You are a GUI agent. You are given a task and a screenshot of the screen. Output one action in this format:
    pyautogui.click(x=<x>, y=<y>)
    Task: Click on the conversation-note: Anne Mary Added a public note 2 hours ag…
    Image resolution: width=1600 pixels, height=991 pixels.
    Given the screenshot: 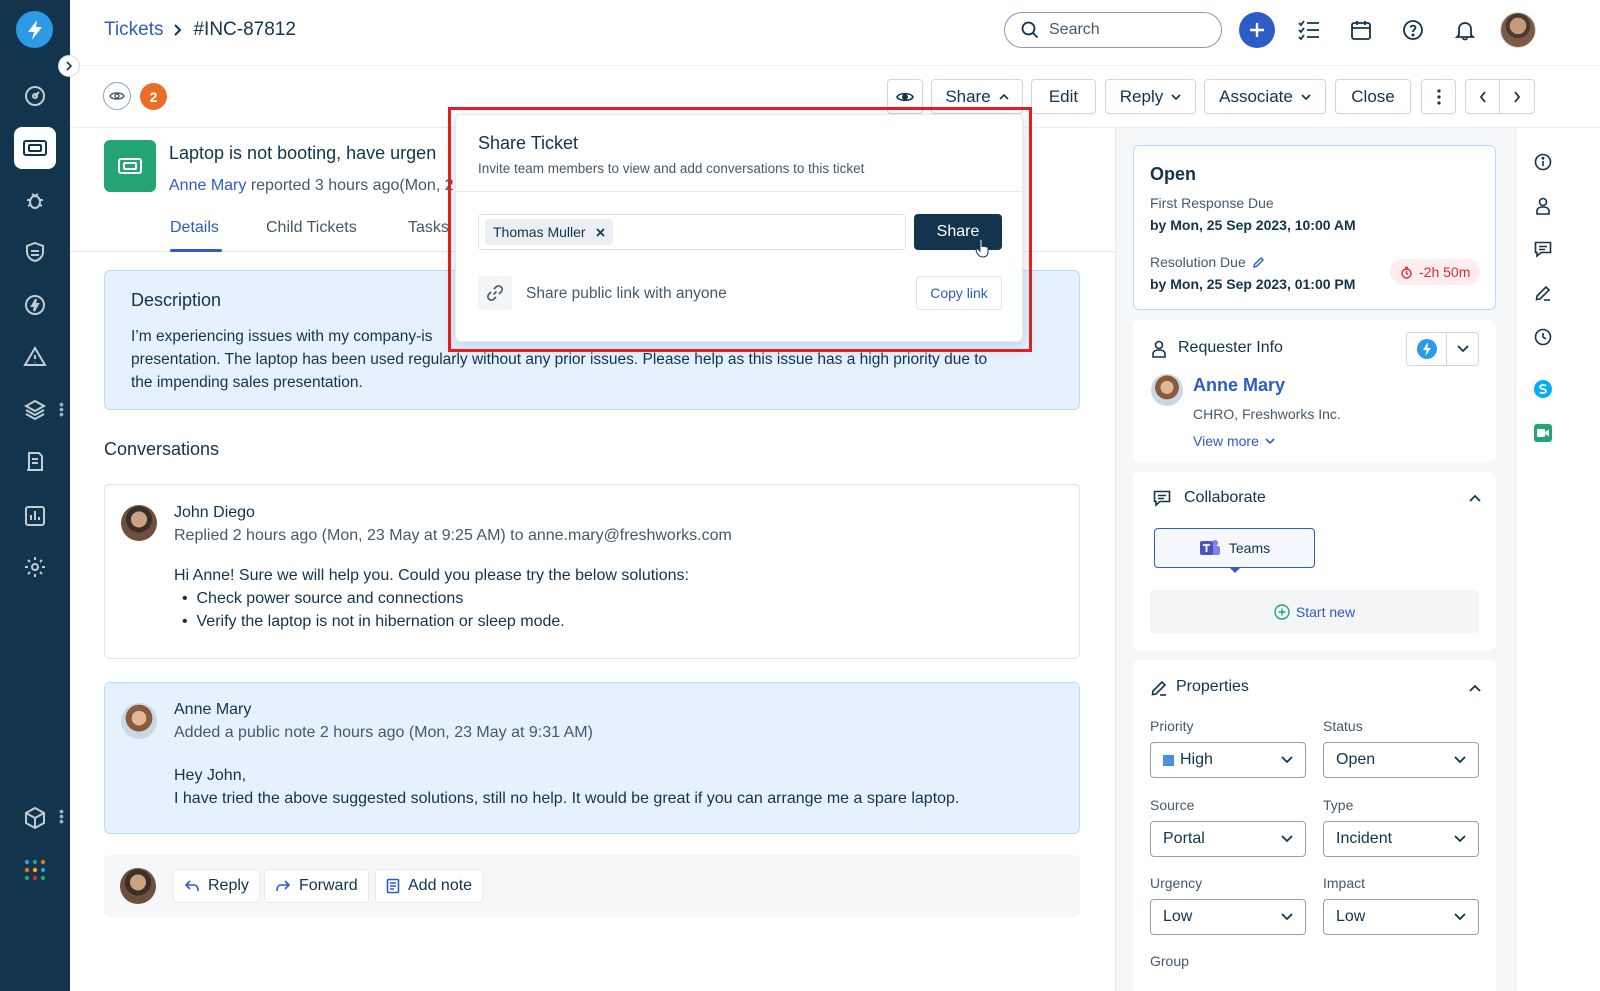 What is the action you would take?
    pyautogui.click(x=592, y=758)
    